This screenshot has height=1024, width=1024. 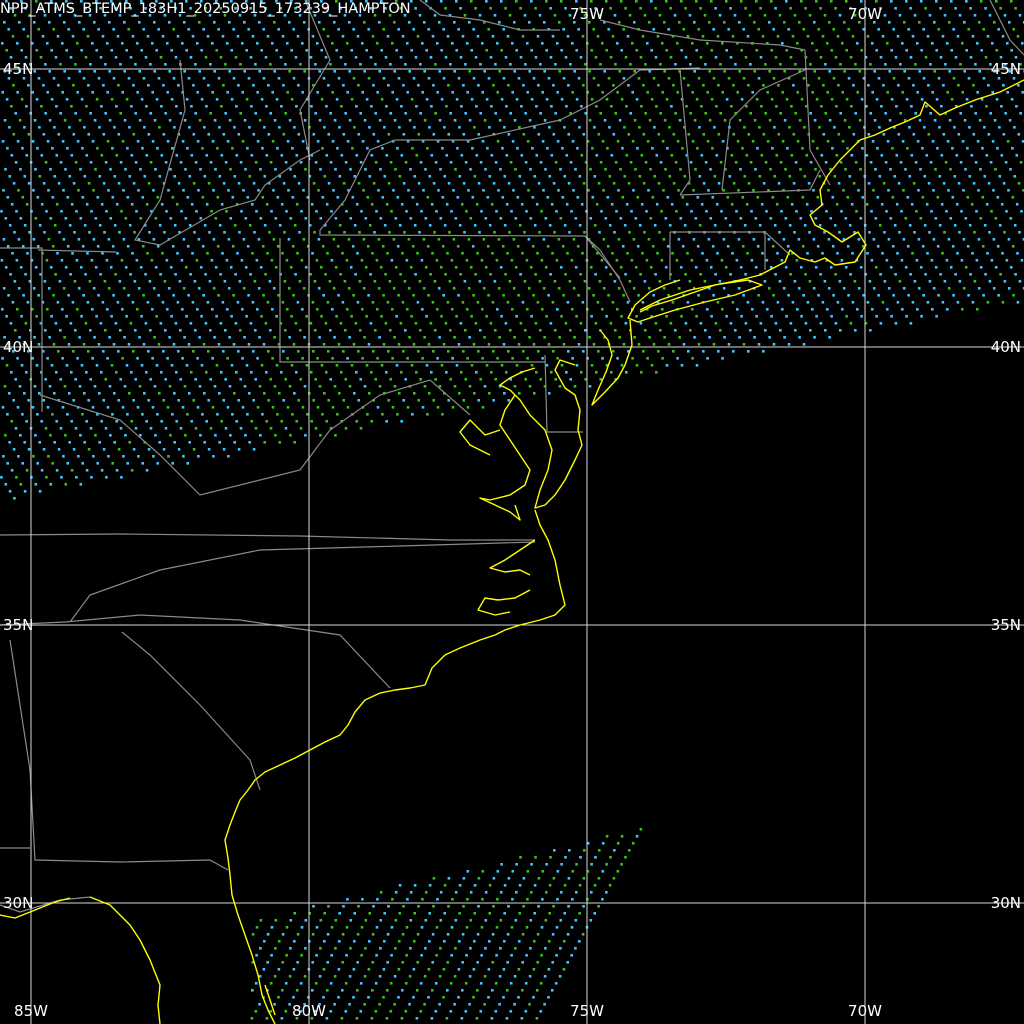 I want to click on lon-label-bottom-70w: 70W, so click(x=865, y=1011).